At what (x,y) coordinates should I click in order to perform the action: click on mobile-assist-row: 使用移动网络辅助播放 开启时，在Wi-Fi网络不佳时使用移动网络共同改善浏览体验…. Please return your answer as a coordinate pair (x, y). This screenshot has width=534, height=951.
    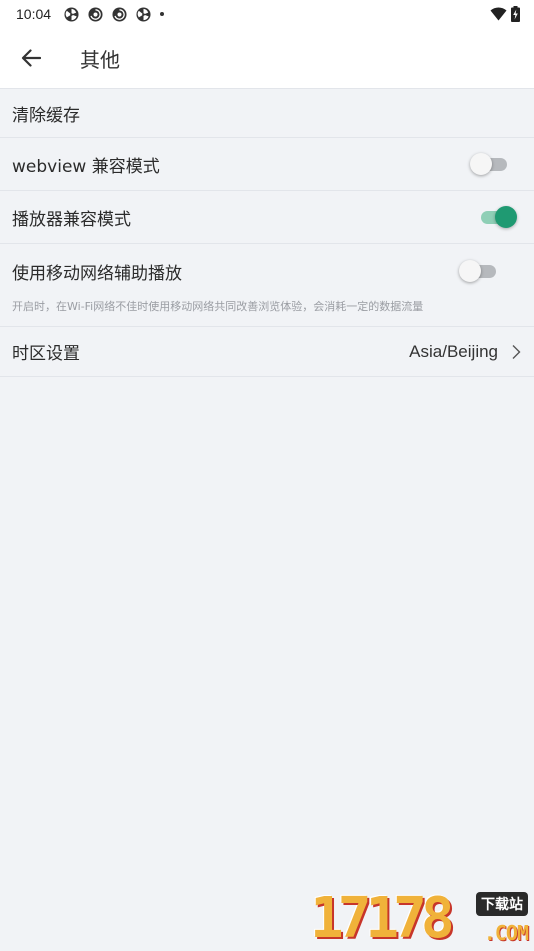
    Looking at the image, I should click on (267, 285).